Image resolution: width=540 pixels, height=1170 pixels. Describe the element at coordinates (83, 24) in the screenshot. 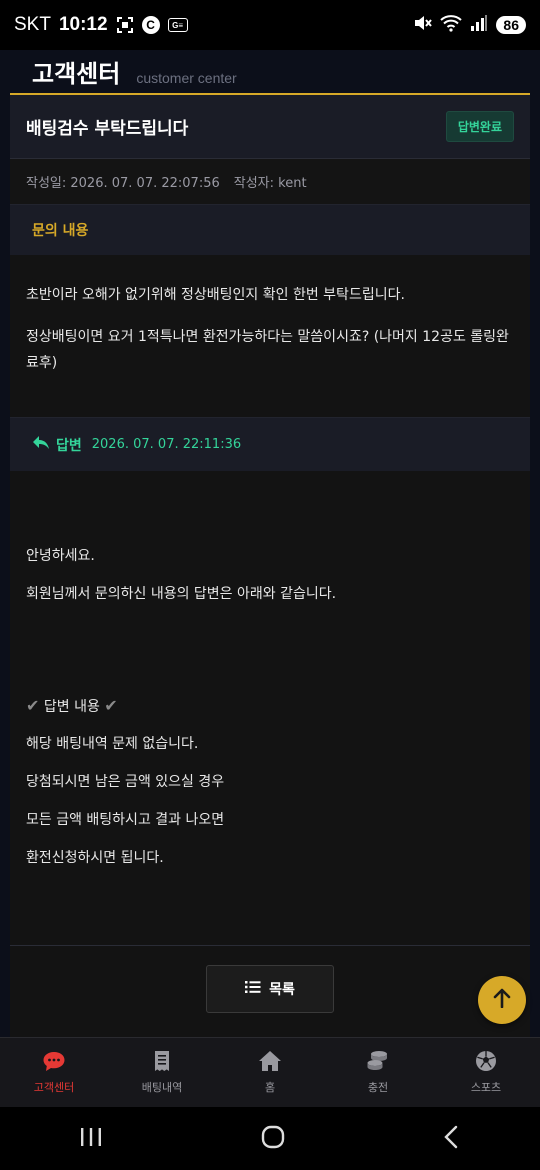

I see `clock: 10:12` at that location.